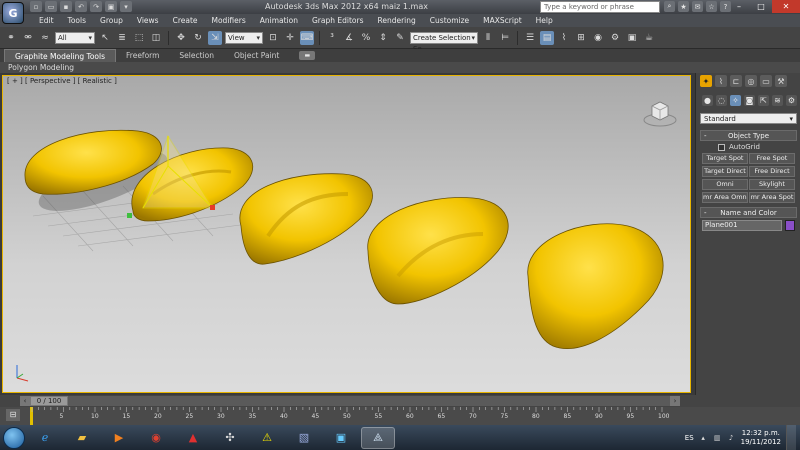 The height and width of the screenshot is (450, 800). I want to click on file-explorer-icon: ▰, so click(82, 438).